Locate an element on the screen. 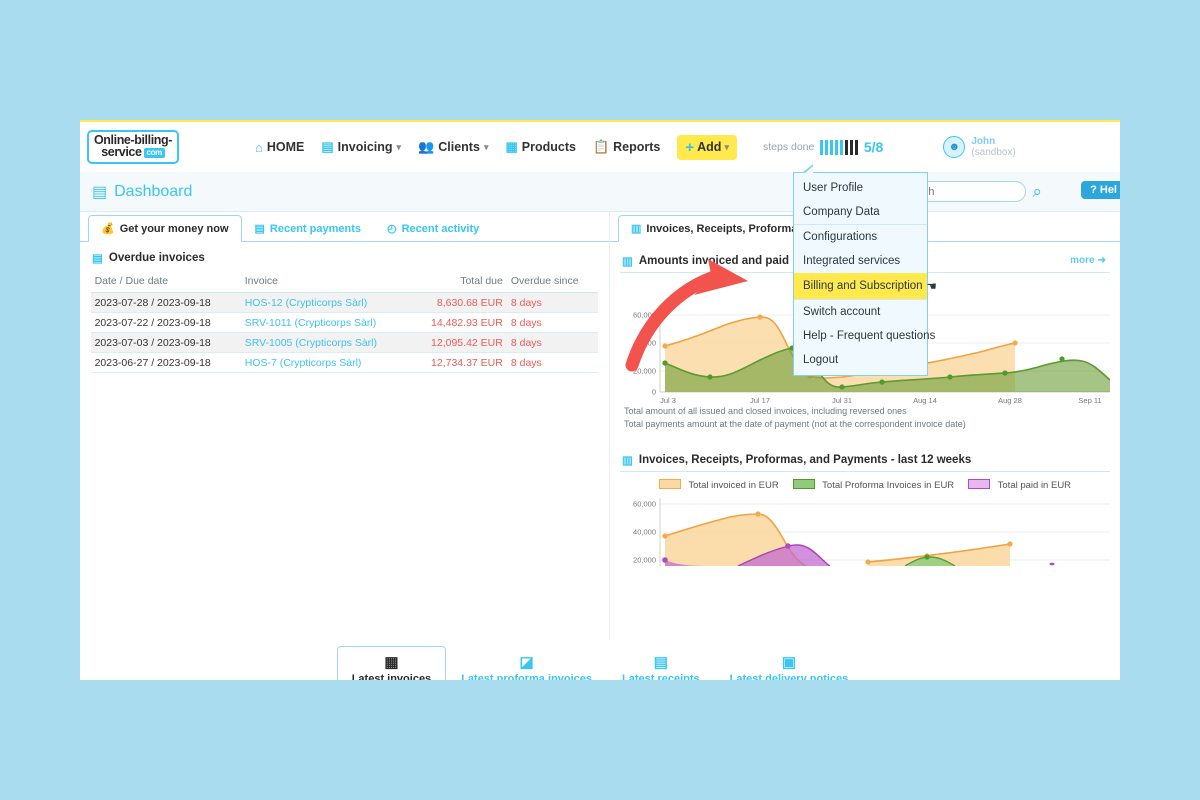  legend-item-invoiced: Total invoiced in EUR is located at coordinates (718, 485).